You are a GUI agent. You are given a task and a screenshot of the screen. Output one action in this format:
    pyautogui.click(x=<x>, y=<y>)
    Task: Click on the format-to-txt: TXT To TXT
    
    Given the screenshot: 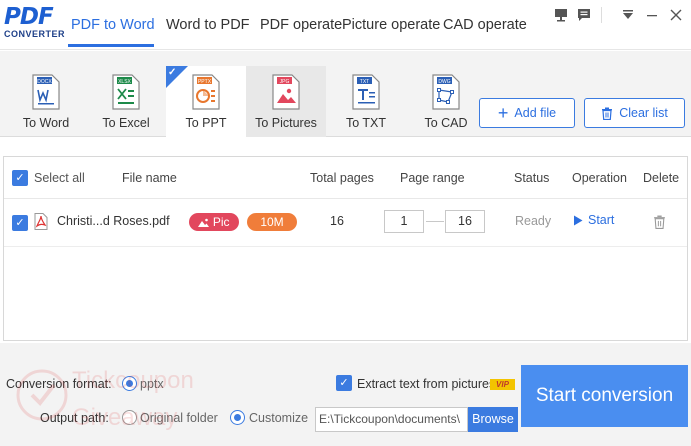 What is the action you would take?
    pyautogui.click(x=366, y=101)
    